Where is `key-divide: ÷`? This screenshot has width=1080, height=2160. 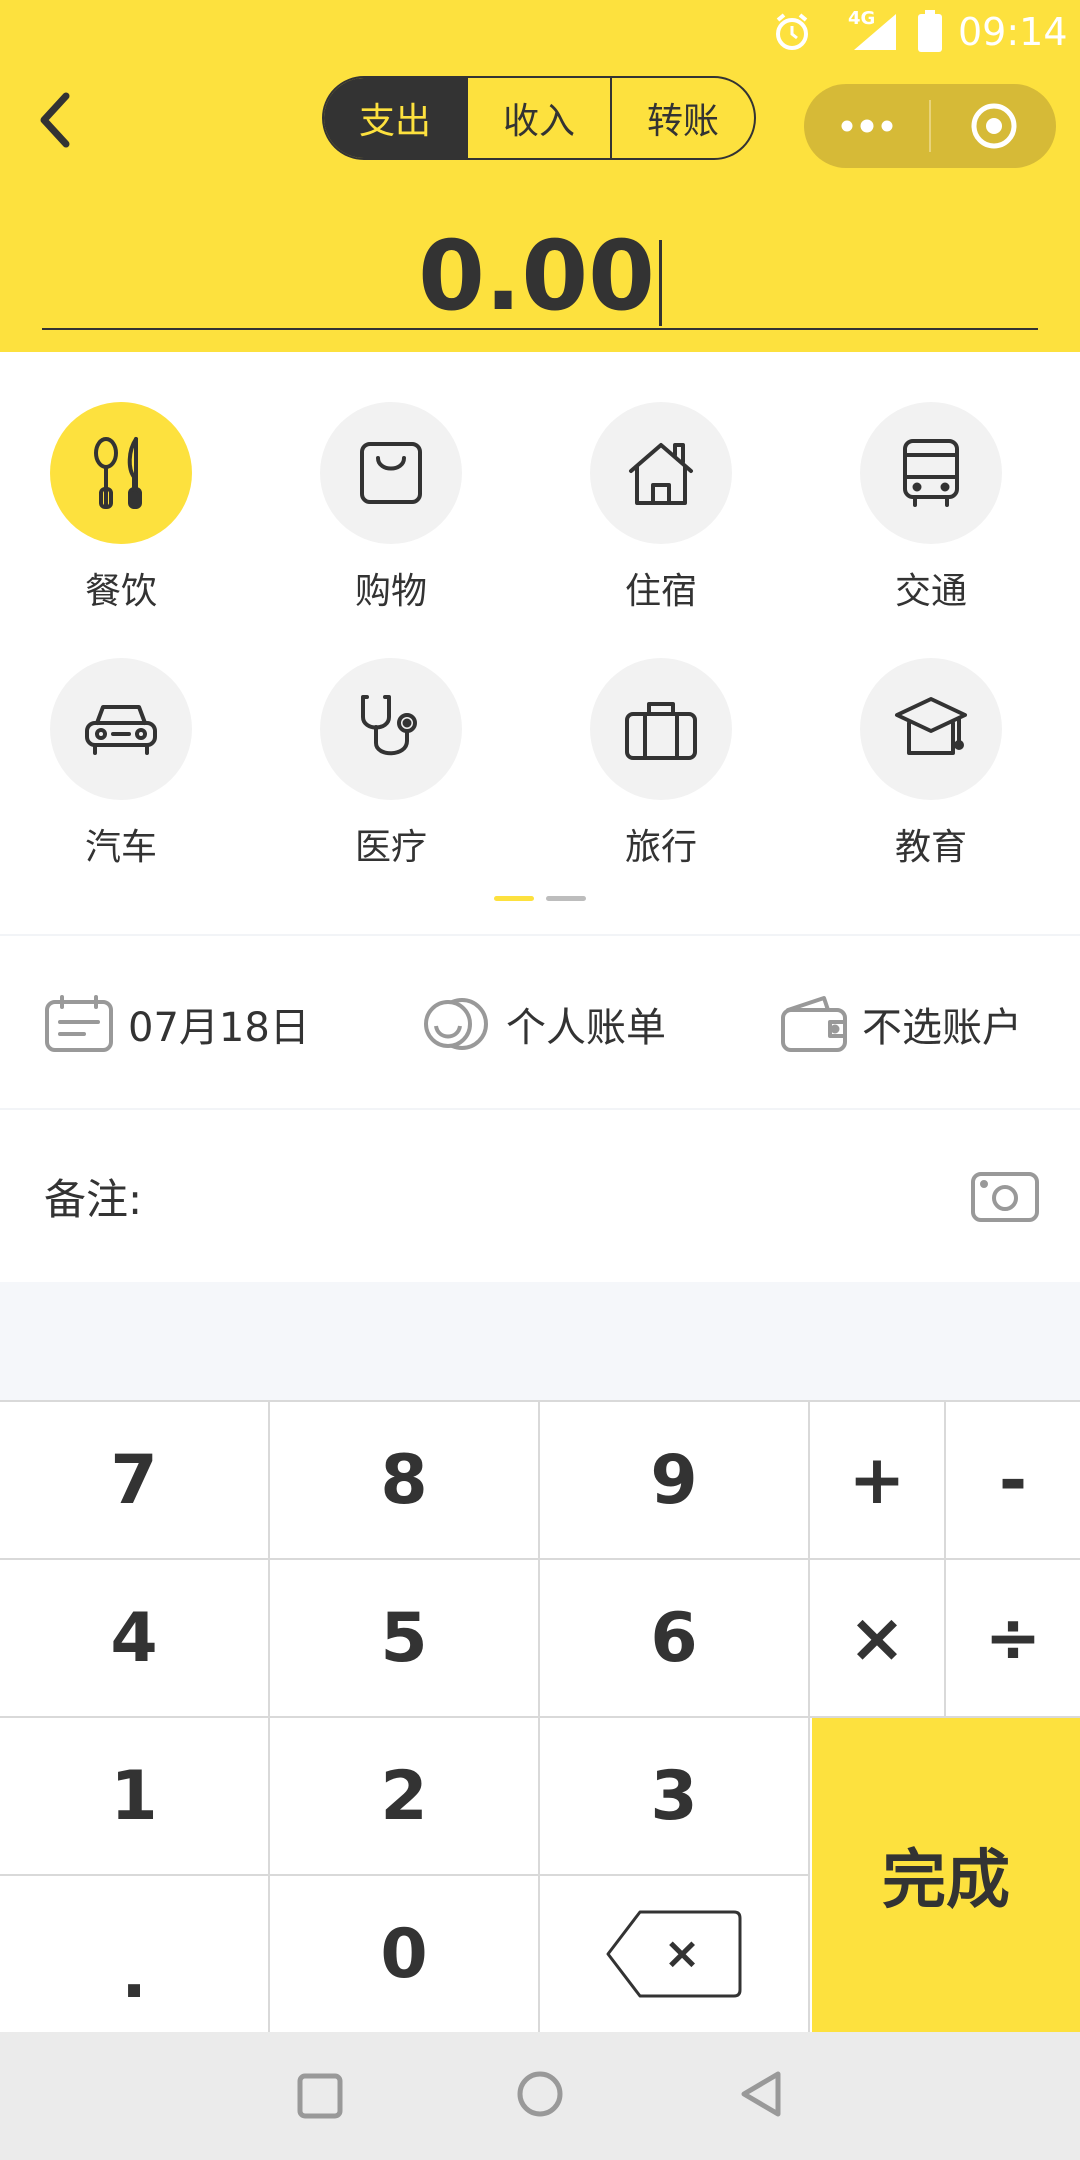 key-divide: ÷ is located at coordinates (1013, 1639).